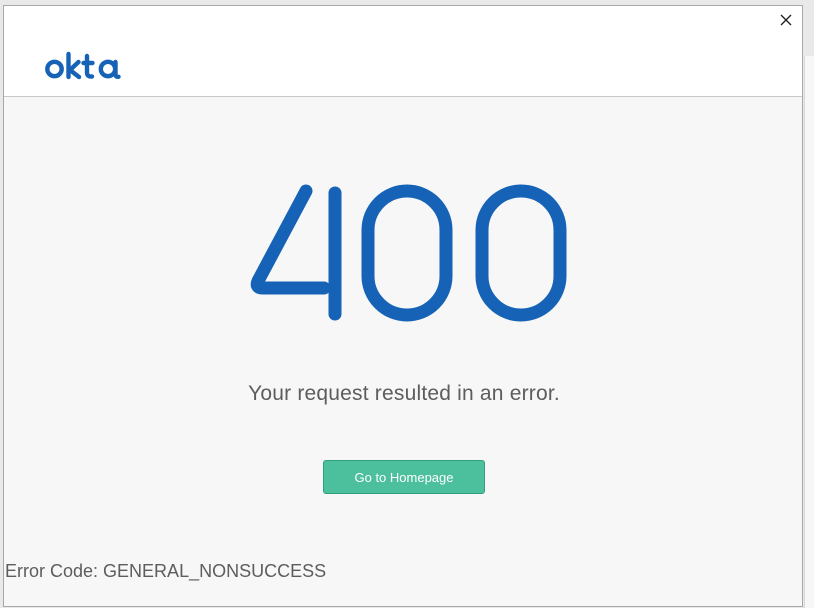  What do you see at coordinates (52, 571) in the screenshot?
I see `error-code-label: Error Code:` at bounding box center [52, 571].